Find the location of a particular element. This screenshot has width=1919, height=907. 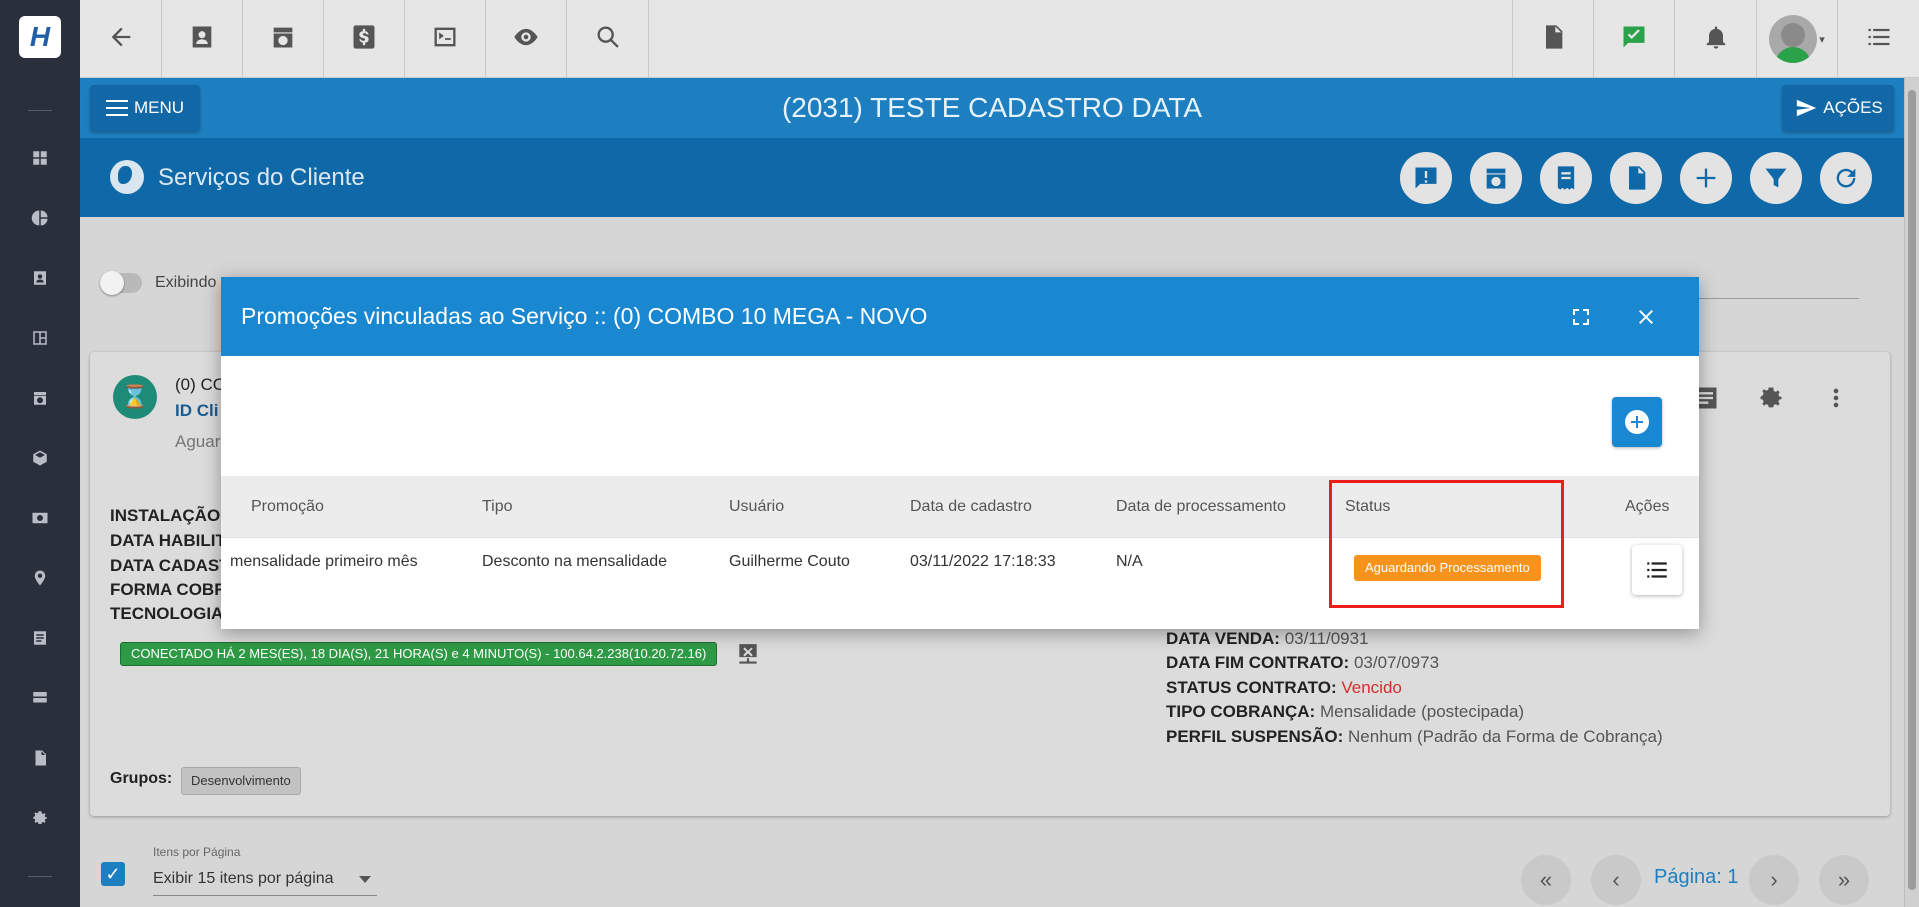

pie-chart-icon is located at coordinates (40, 218).